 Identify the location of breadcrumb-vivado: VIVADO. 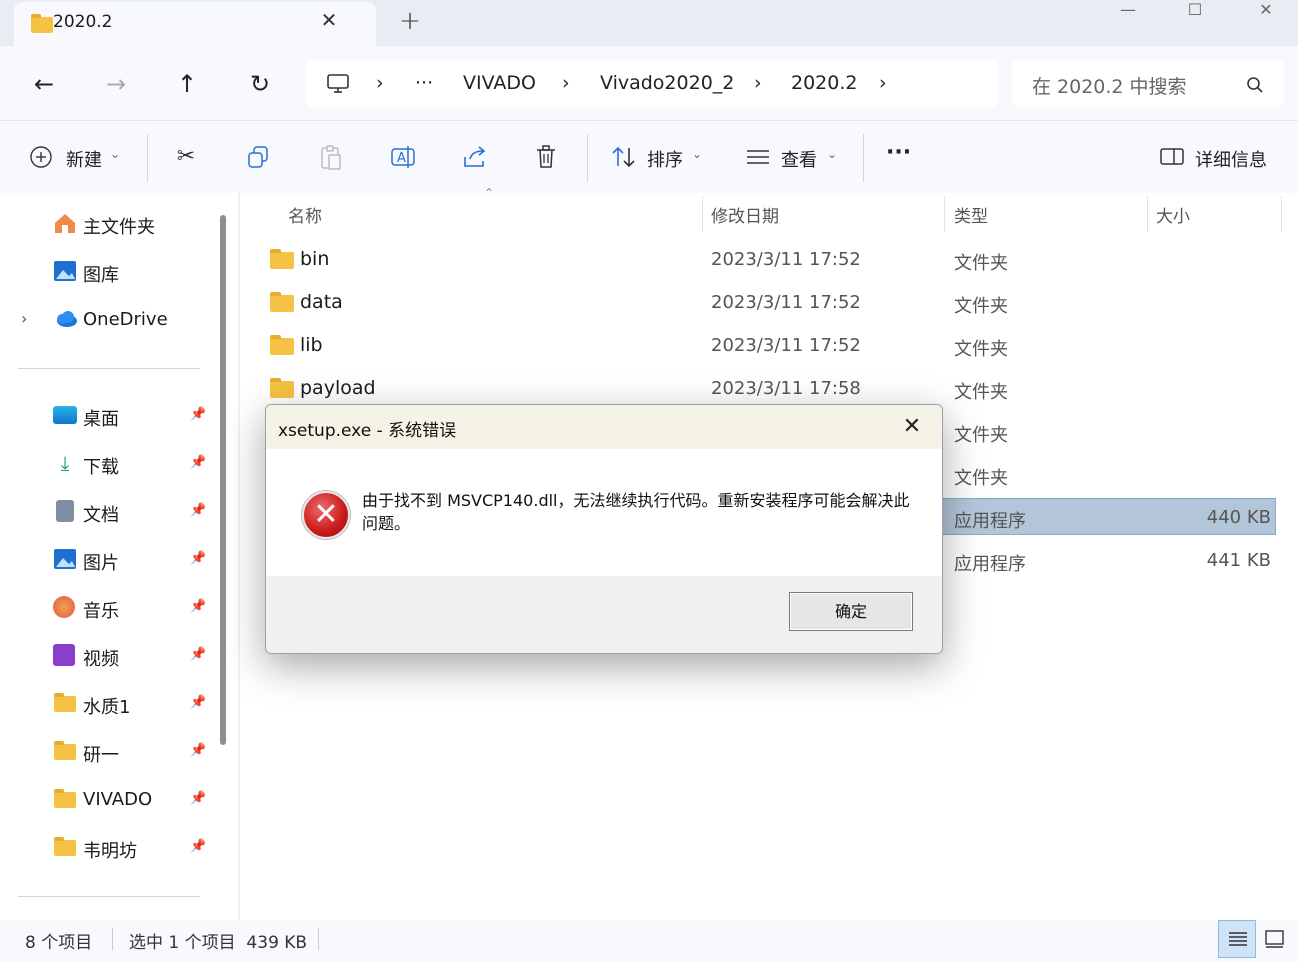
(499, 83).